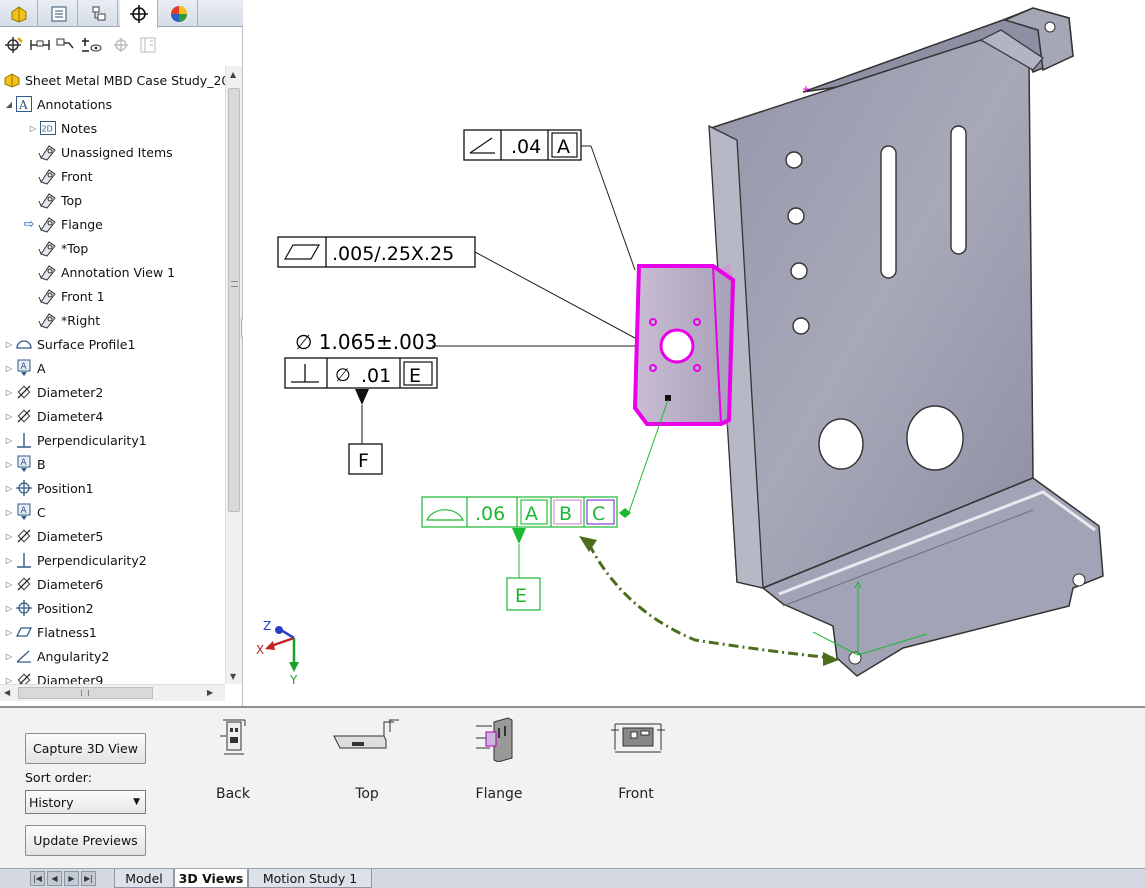  I want to click on tree-item: ▷ Flatness1, so click(114, 632).